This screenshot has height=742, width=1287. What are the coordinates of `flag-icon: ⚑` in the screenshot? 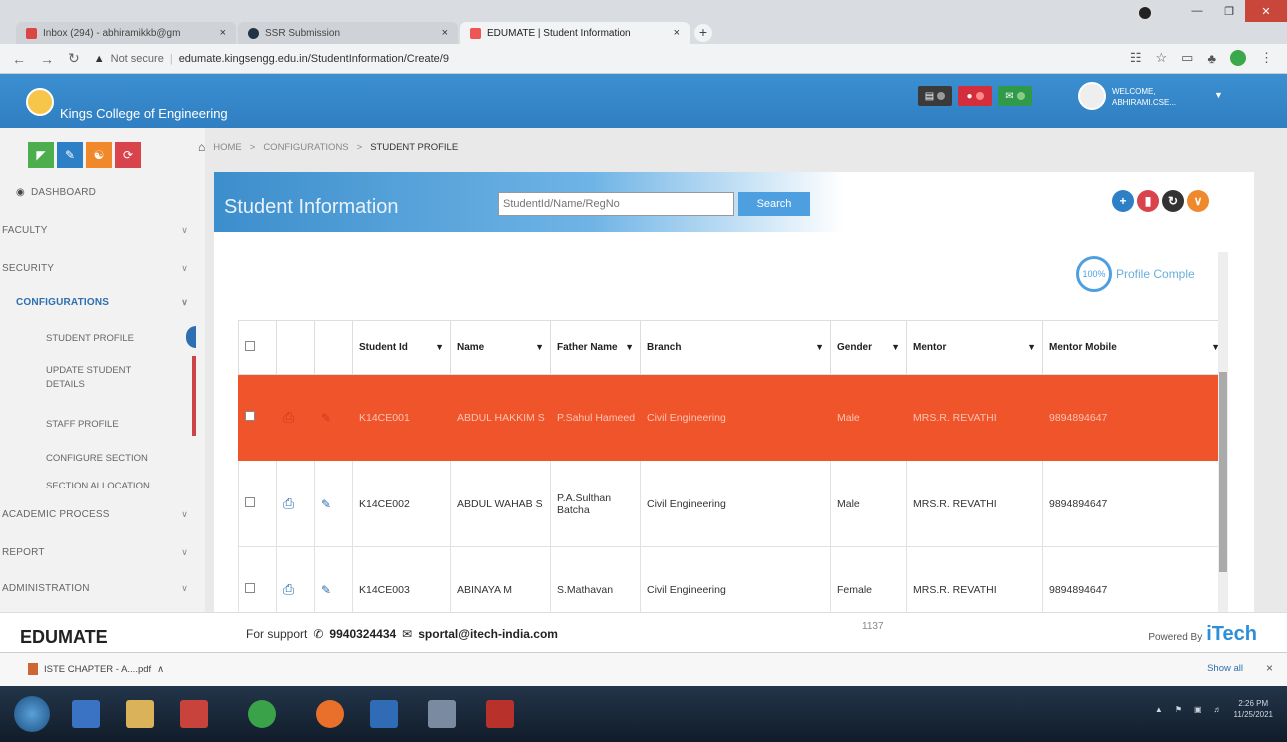 It's located at (1178, 709).